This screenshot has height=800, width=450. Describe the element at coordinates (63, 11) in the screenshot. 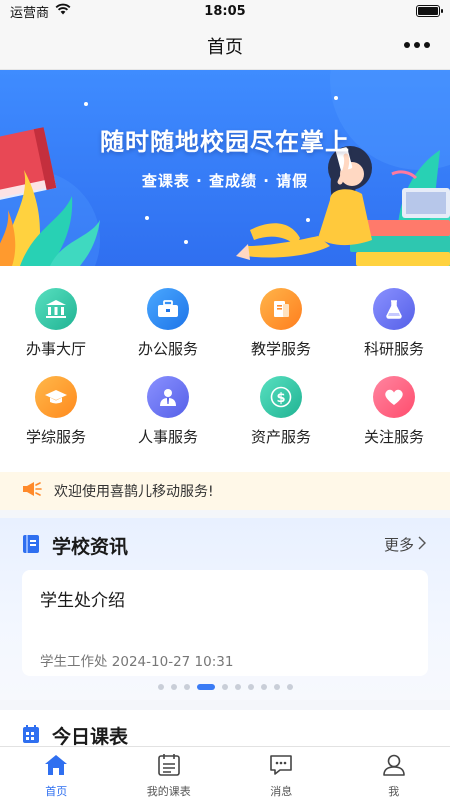

I see `wifi-icon` at that location.